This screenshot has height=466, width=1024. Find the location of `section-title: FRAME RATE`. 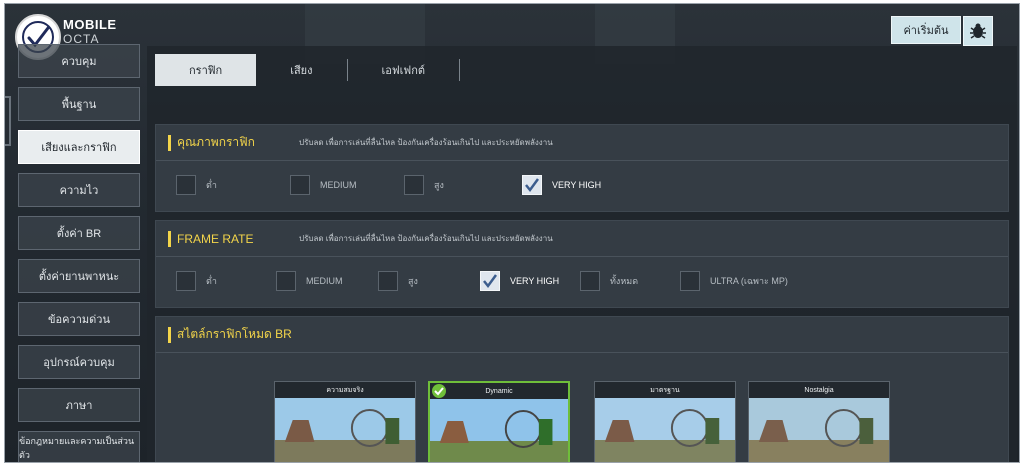

section-title: FRAME RATE is located at coordinates (215, 238).